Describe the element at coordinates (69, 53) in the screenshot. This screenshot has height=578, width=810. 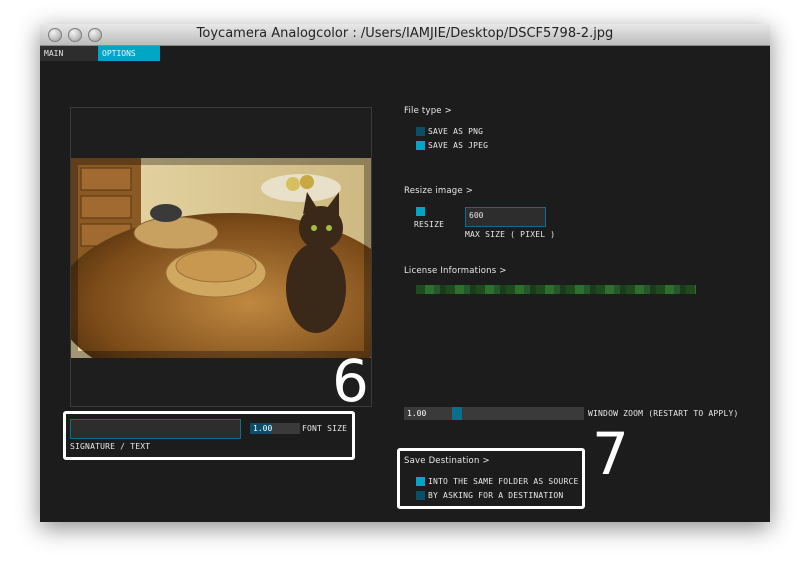
I see `tab-main: MAIN` at that location.